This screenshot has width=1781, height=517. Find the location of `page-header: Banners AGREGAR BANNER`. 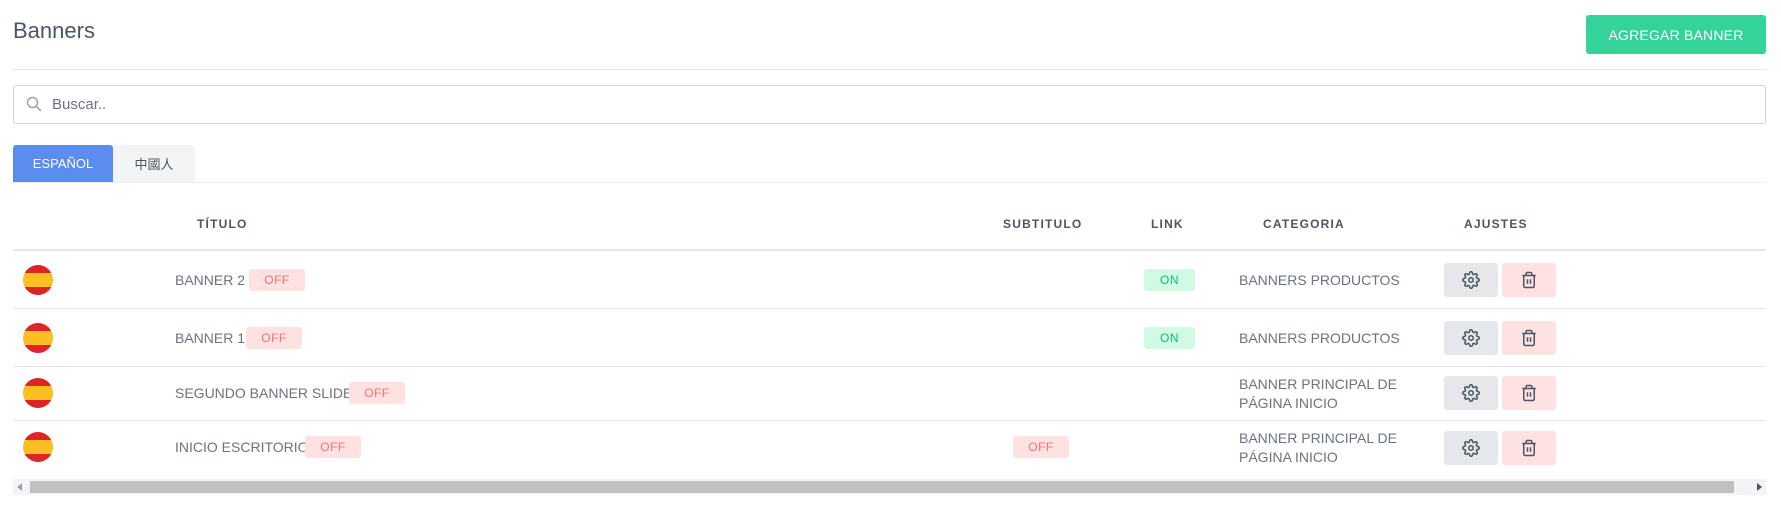

page-header: Banners AGREGAR BANNER is located at coordinates (889, 35).